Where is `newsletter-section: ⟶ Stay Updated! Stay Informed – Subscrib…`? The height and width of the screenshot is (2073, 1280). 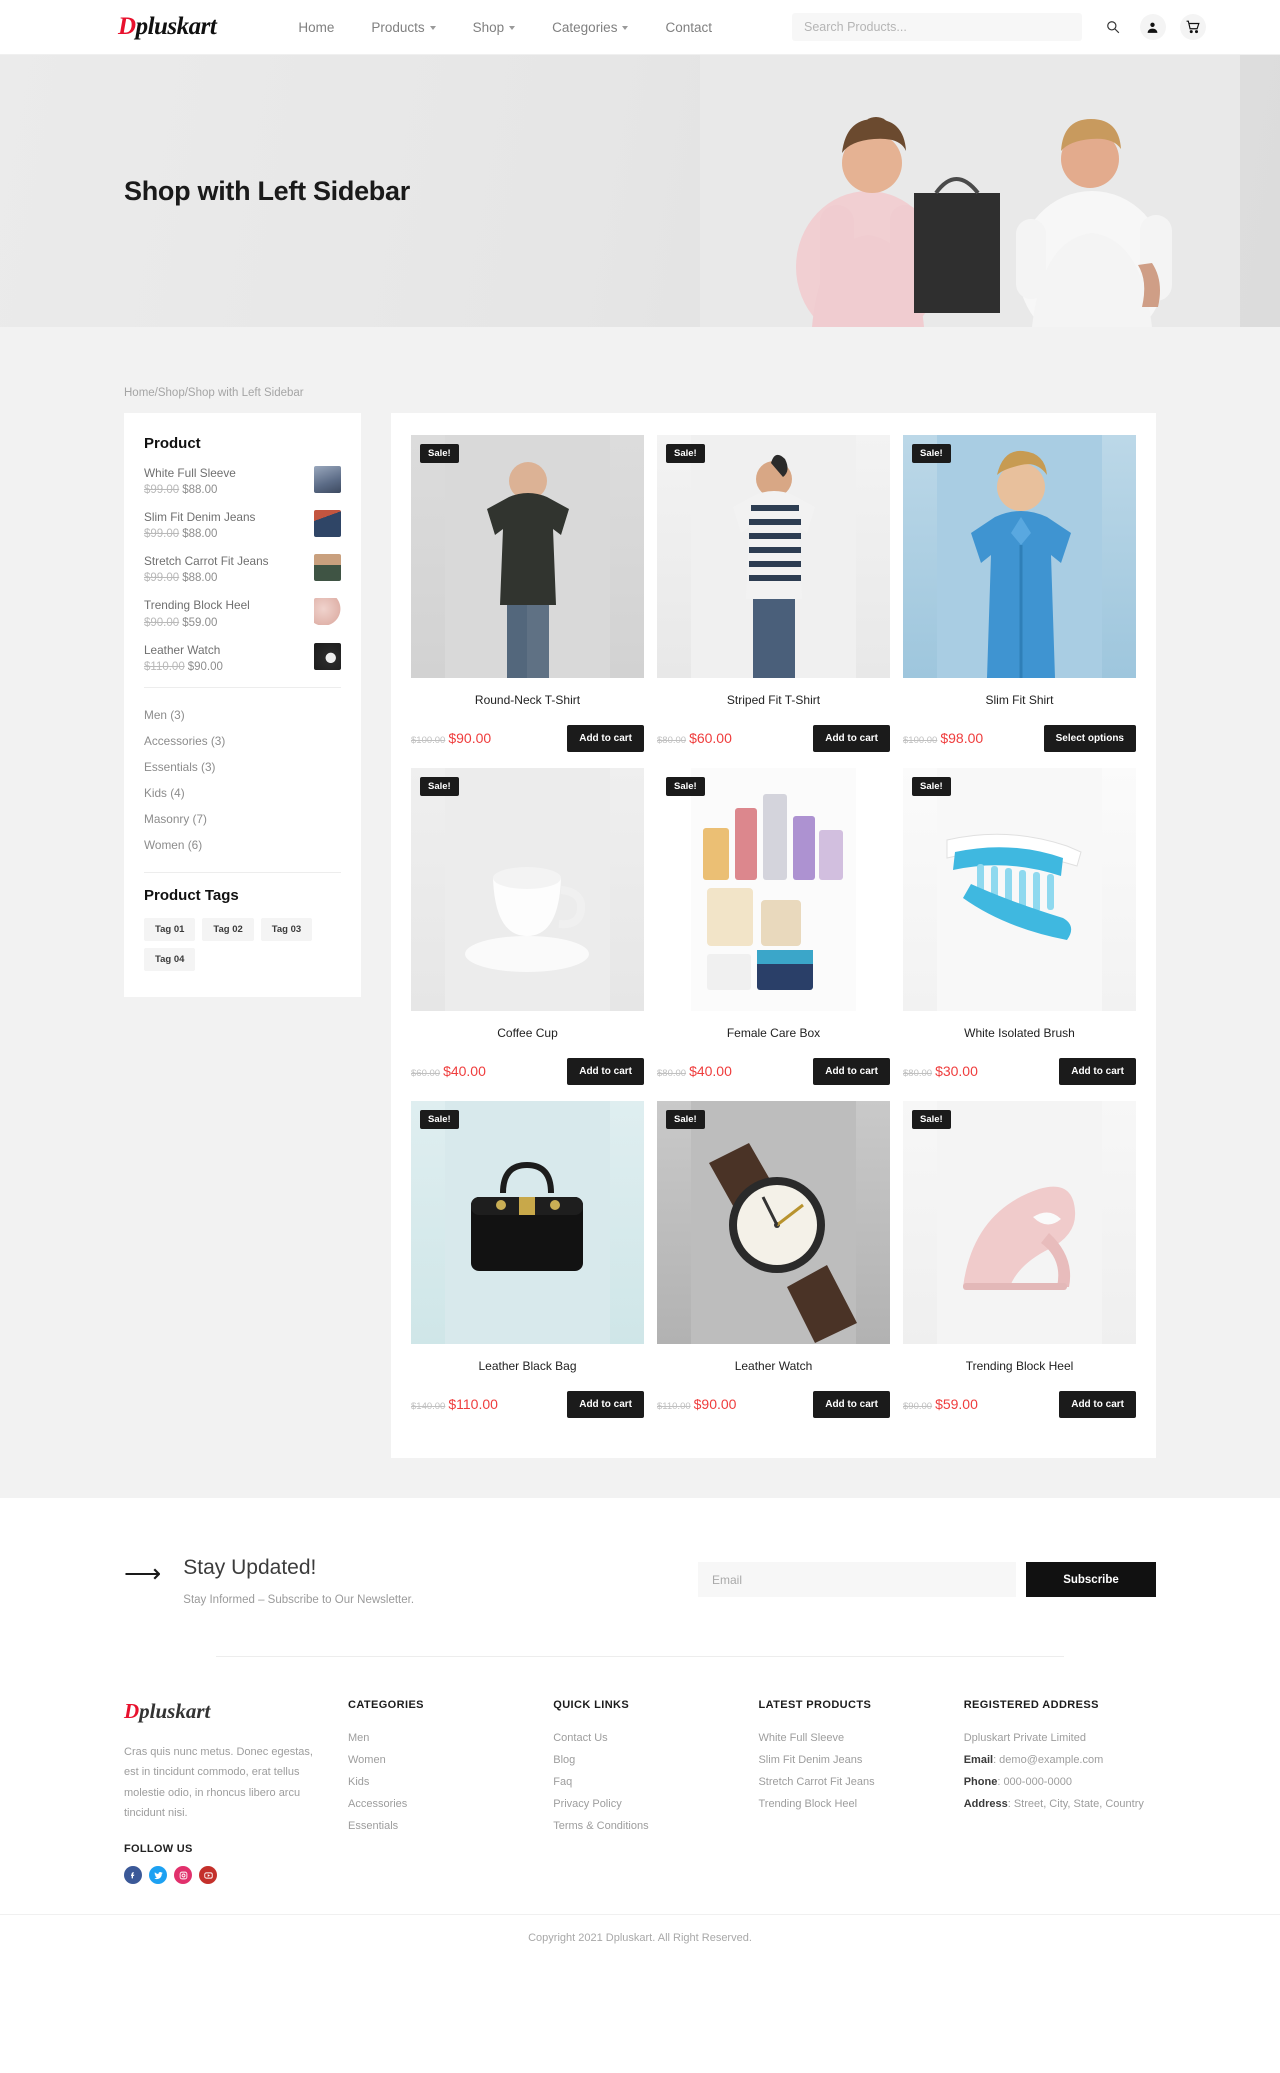 newsletter-section: ⟶ Stay Updated! Stay Informed – Subscrib… is located at coordinates (640, 1577).